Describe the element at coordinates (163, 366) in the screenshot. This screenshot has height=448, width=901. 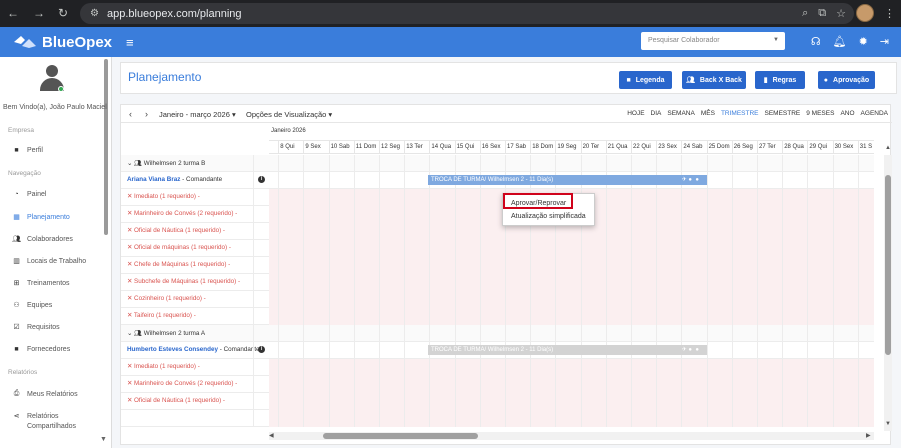
I see `requirement-label: ✕ Imediato (1 requerido) -` at that location.